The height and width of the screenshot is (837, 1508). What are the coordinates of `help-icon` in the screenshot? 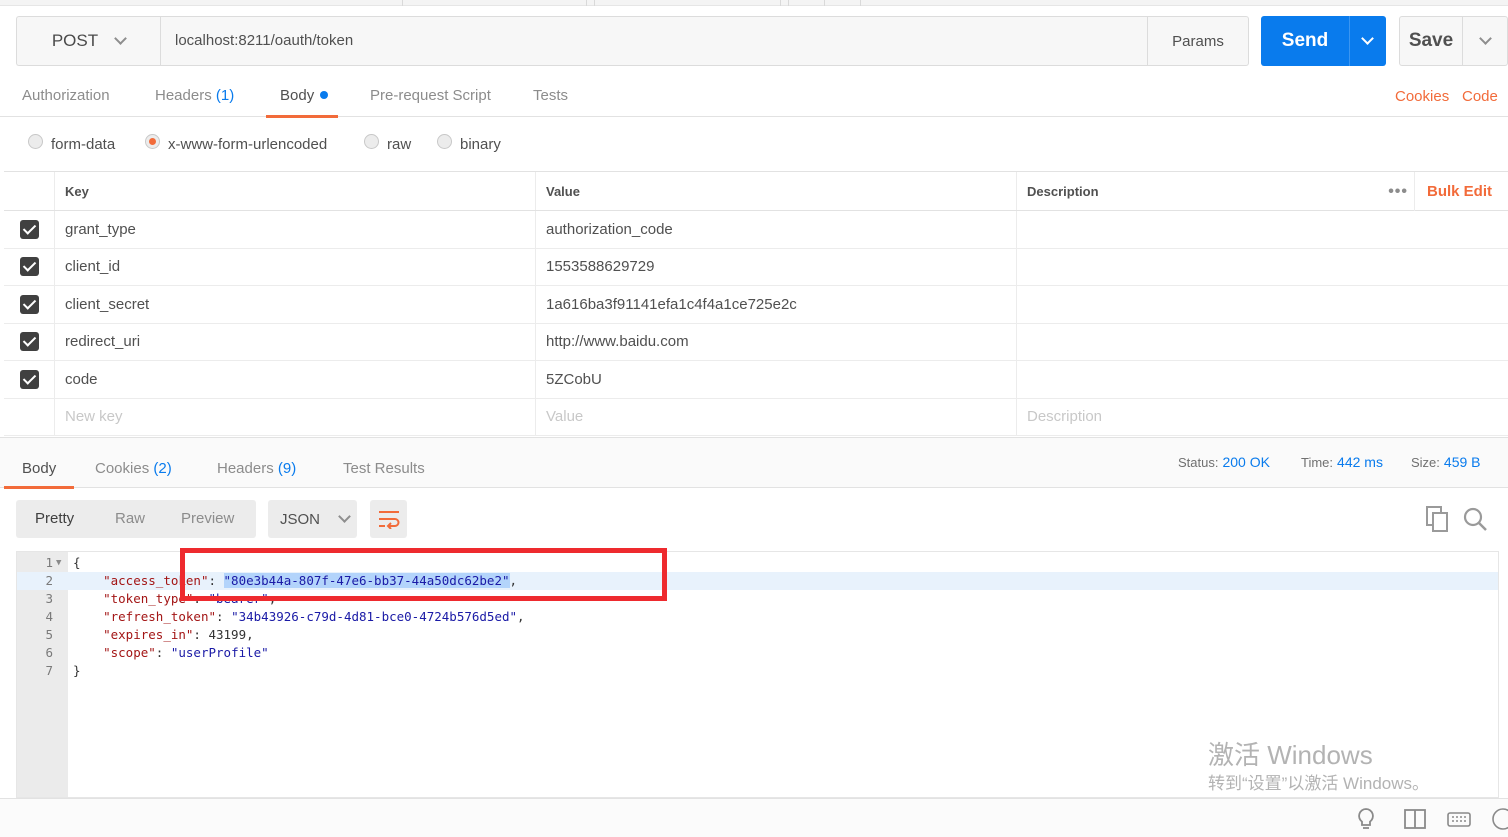 It's located at (1499, 819).